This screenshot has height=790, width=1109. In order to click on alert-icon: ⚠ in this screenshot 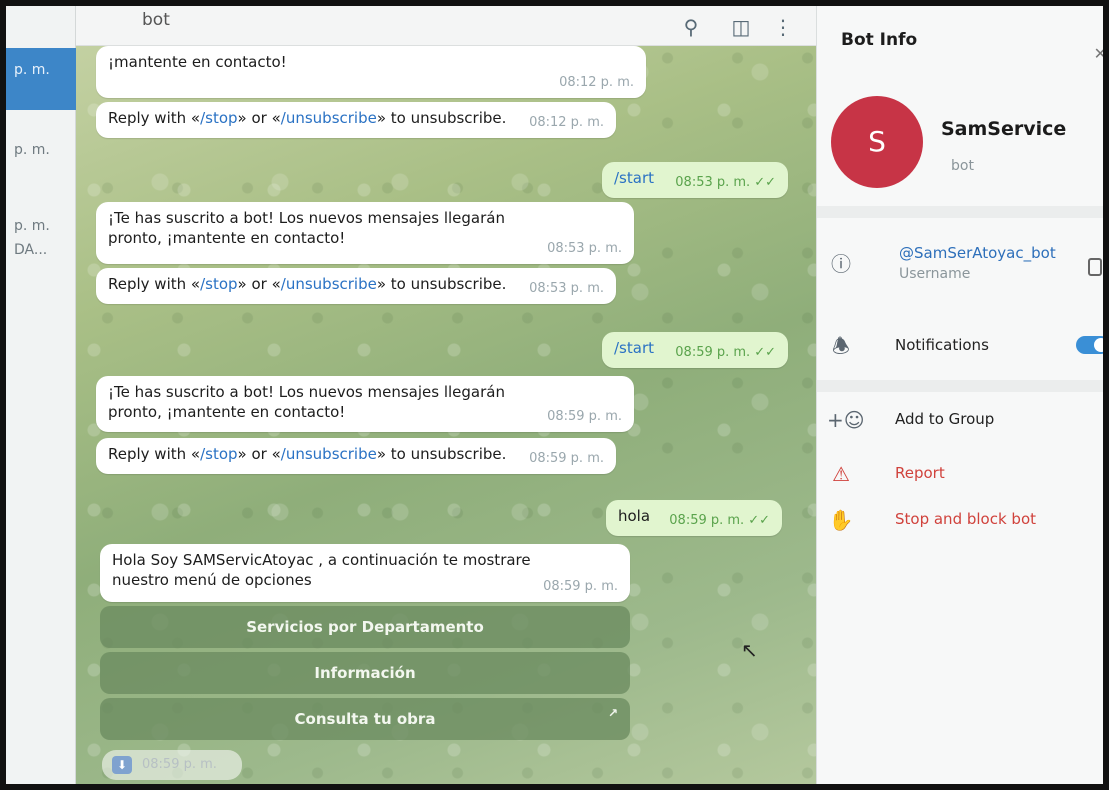, I will do `click(841, 474)`.